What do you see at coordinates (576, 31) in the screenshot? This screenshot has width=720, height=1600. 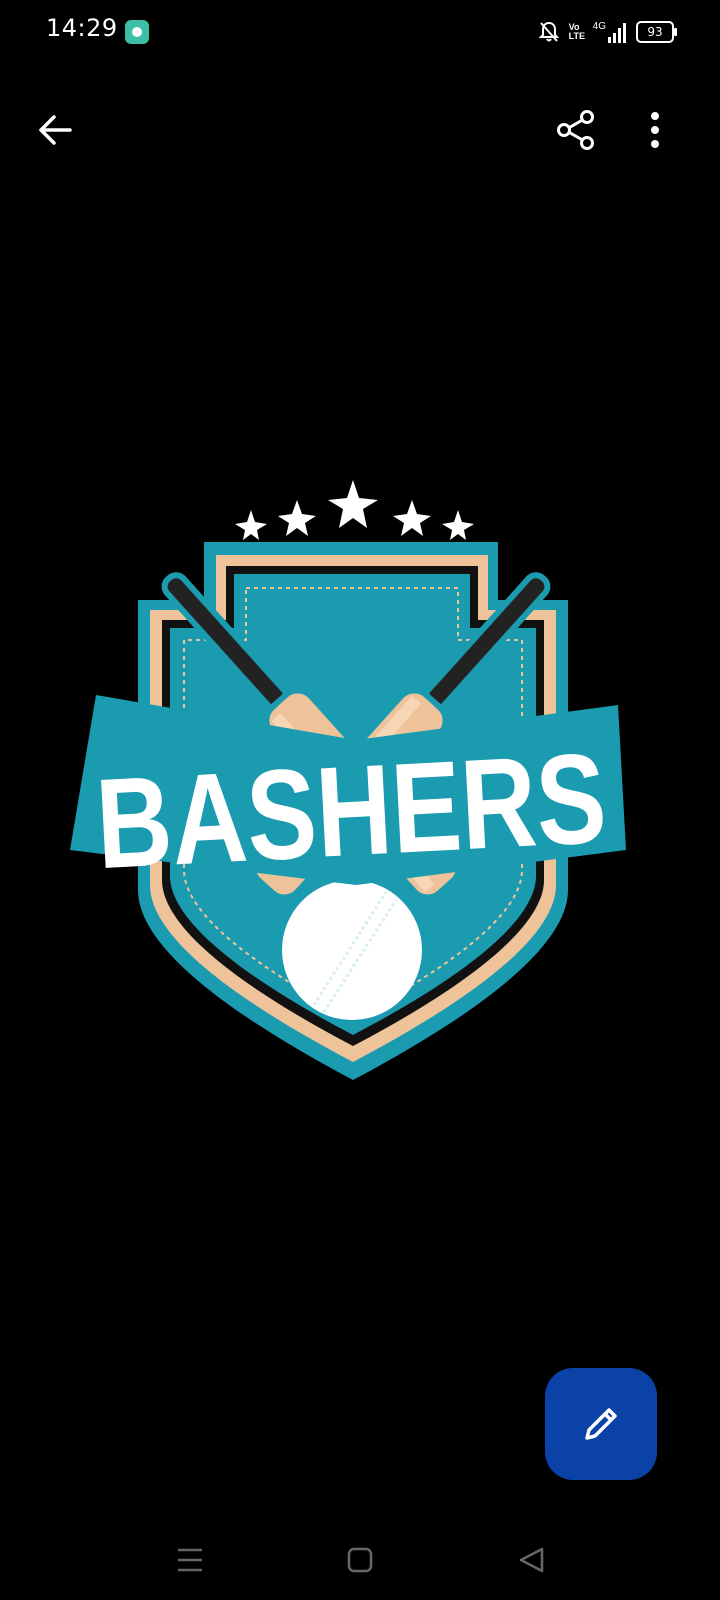 I see `volte-icon: Vo LTE` at bounding box center [576, 31].